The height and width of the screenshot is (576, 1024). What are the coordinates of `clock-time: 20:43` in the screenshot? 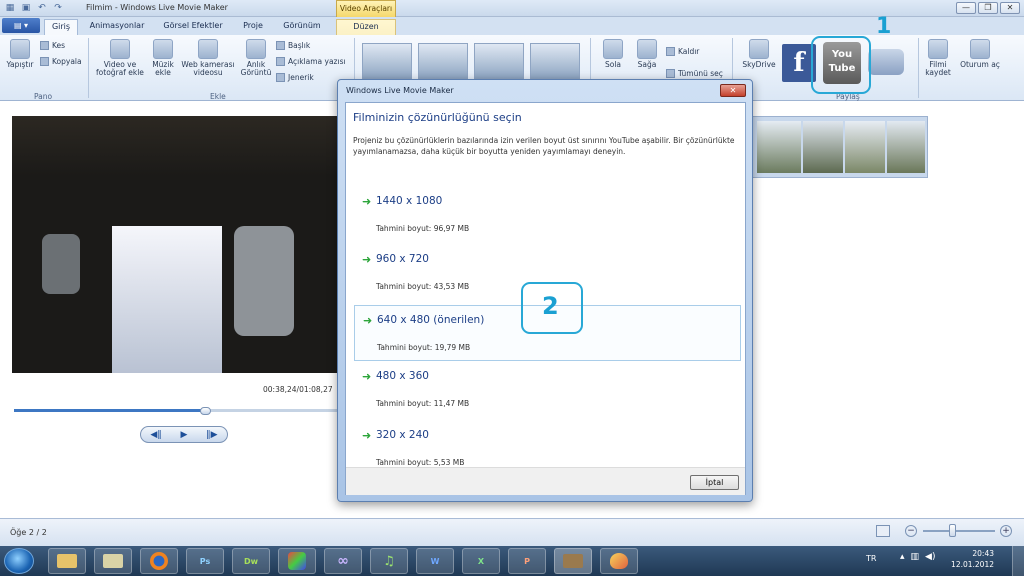 It's located at (983, 553).